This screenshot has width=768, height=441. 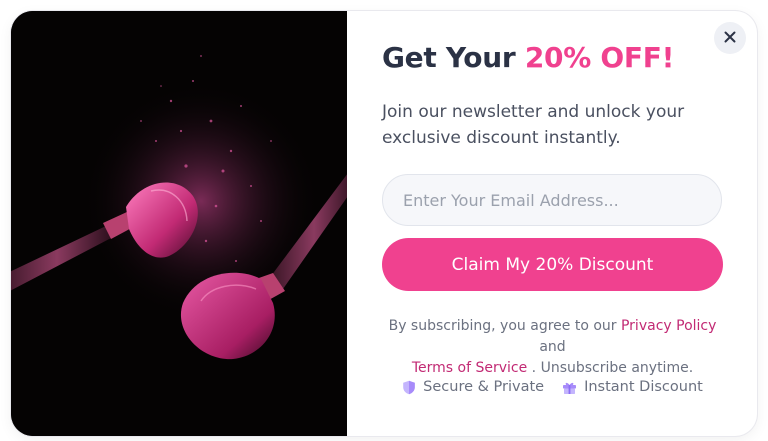 What do you see at coordinates (453, 57) in the screenshot?
I see `headline-prefix: Get Your` at bounding box center [453, 57].